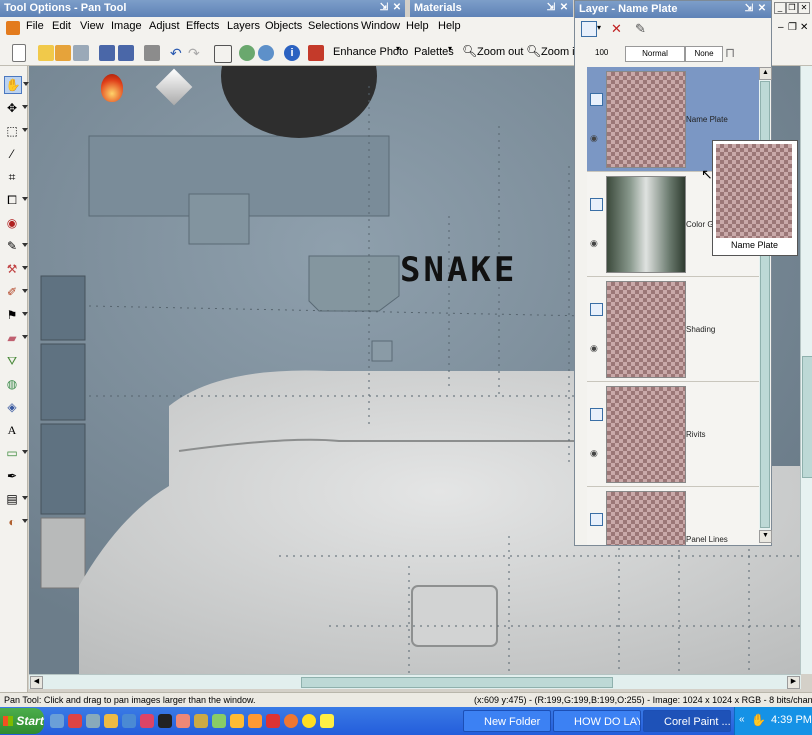 This screenshot has width=812, height=735. I want to click on new-file-icon, so click(19, 53).